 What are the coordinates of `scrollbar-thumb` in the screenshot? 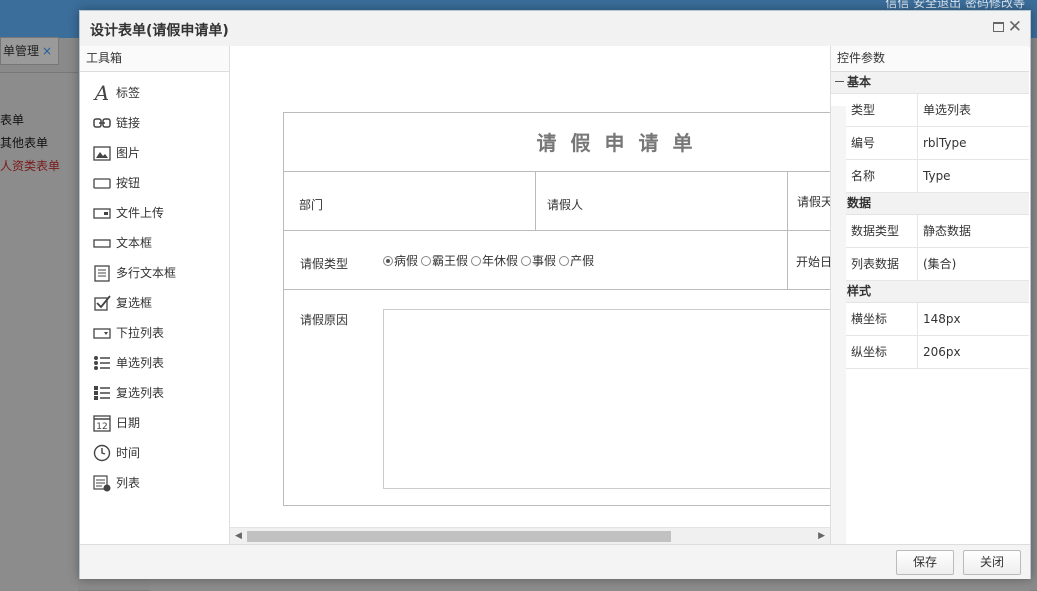 It's located at (459, 536).